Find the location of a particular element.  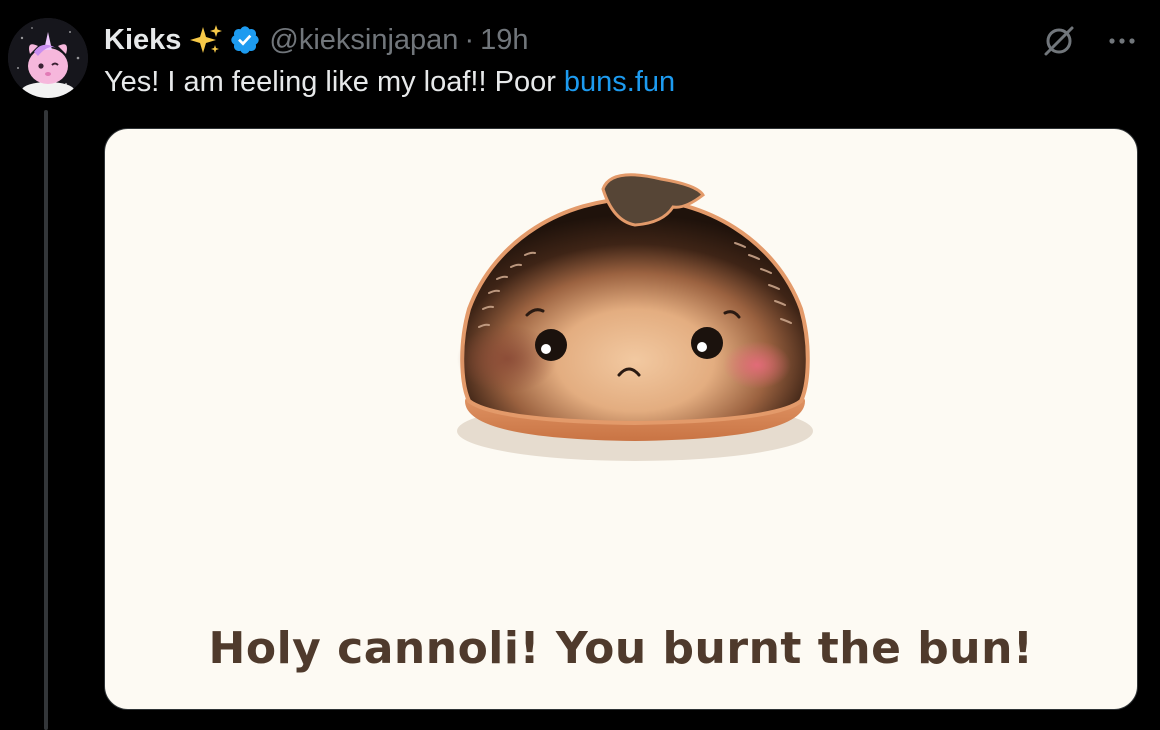

unicorn-avatar-icon is located at coordinates (48, 58).